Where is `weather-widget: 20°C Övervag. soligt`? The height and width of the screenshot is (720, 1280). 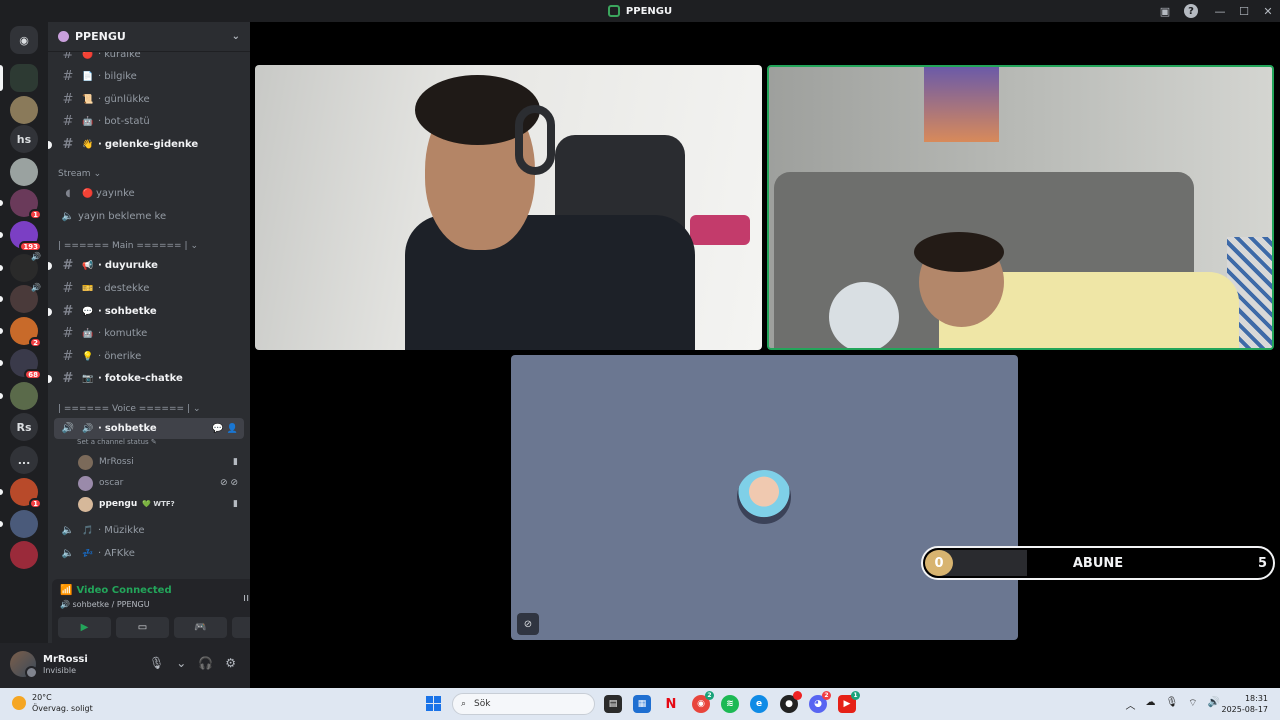 weather-widget: 20°C Övervag. soligt is located at coordinates (52, 703).